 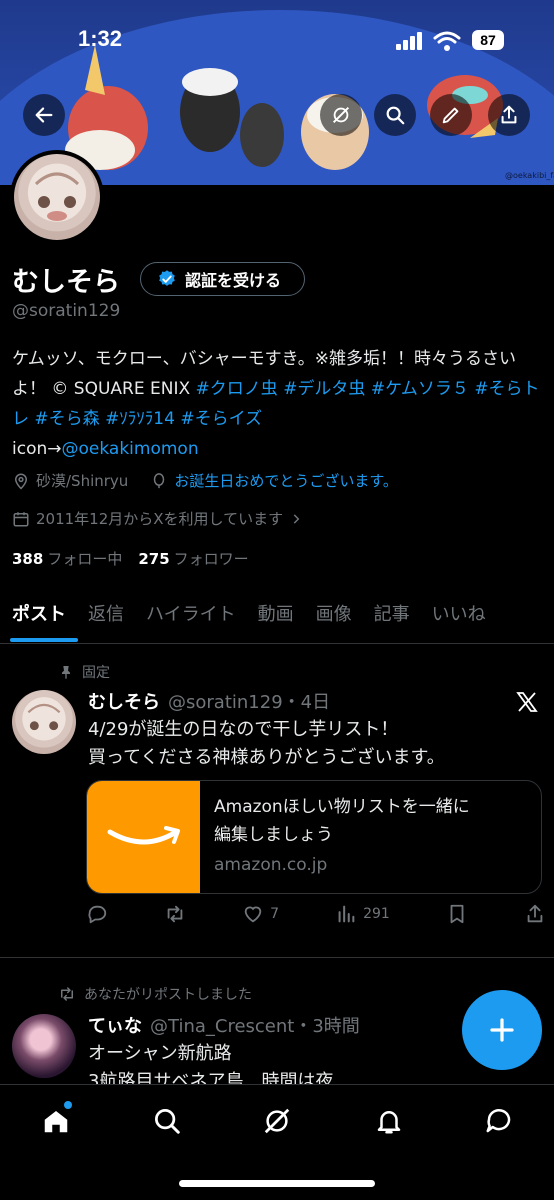 I want to click on birthday-text: お誕生日おめでとうございます。, so click(x=286, y=480).